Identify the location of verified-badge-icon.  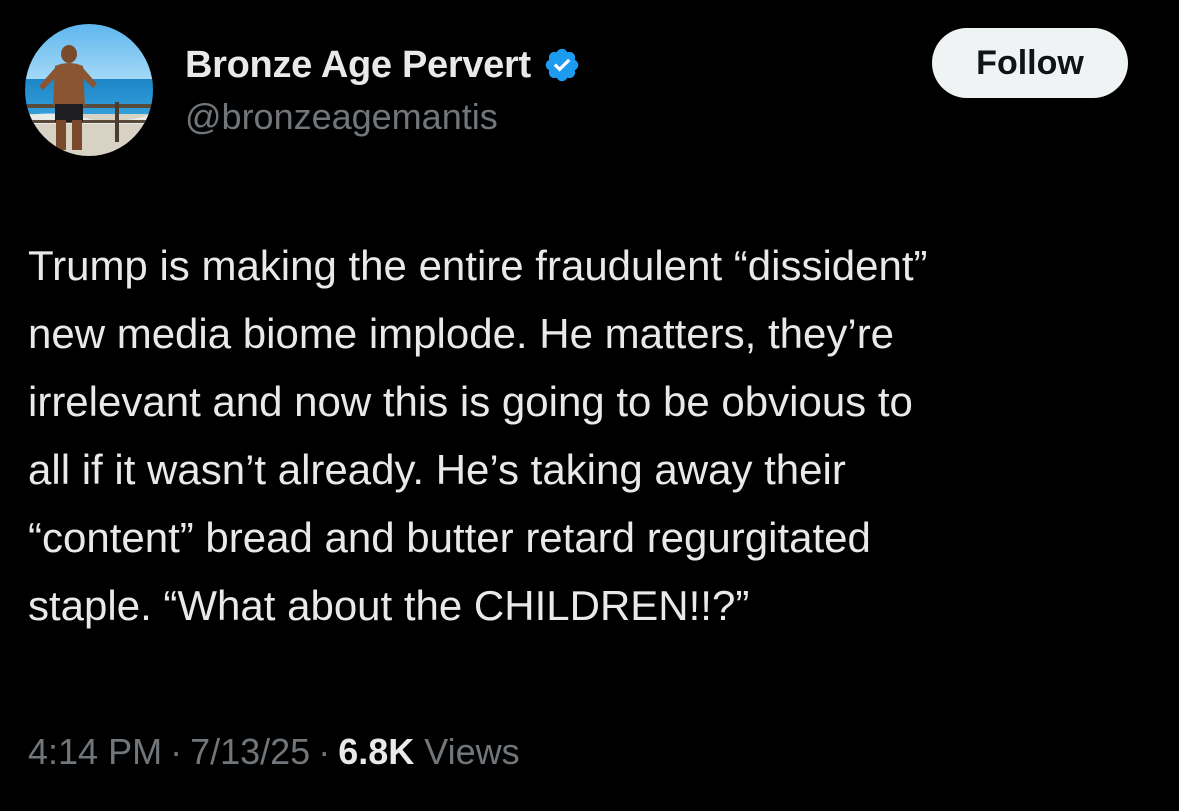
(562, 65).